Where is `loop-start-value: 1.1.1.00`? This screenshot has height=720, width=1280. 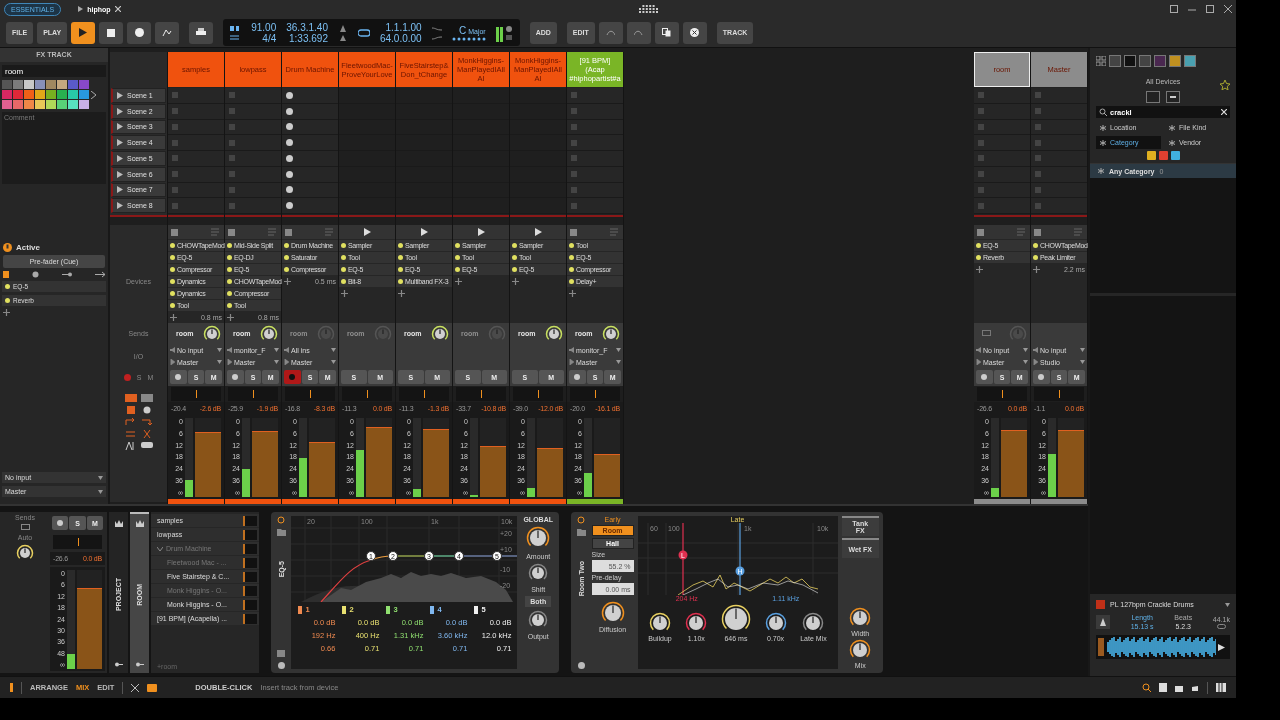 loop-start-value: 1.1.1.00 is located at coordinates (403, 27).